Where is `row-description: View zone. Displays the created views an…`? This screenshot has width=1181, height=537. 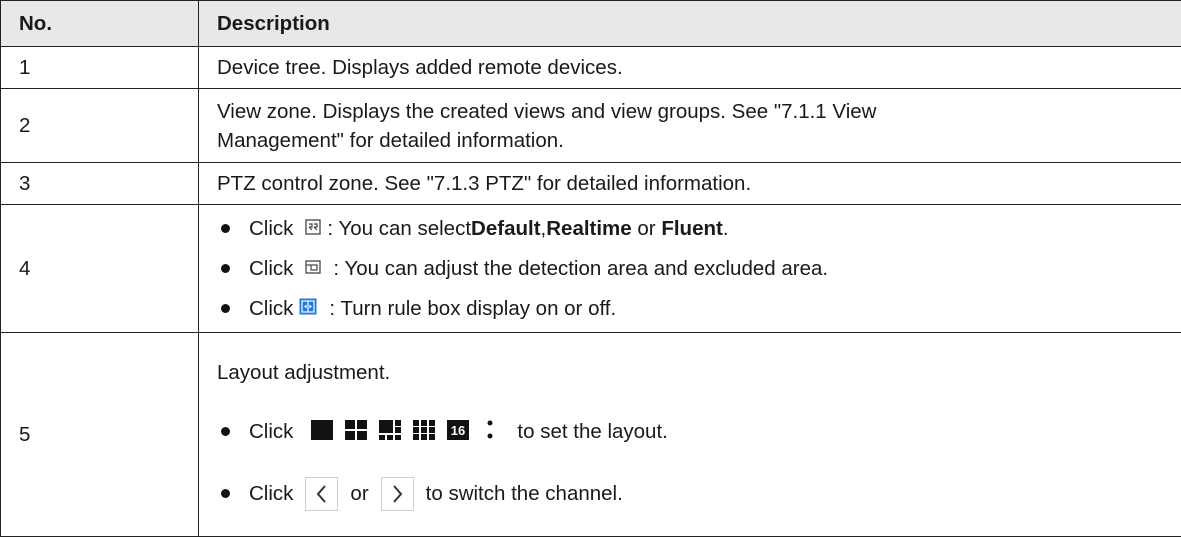
row-description: View zone. Displays the created views an… is located at coordinates (690, 126).